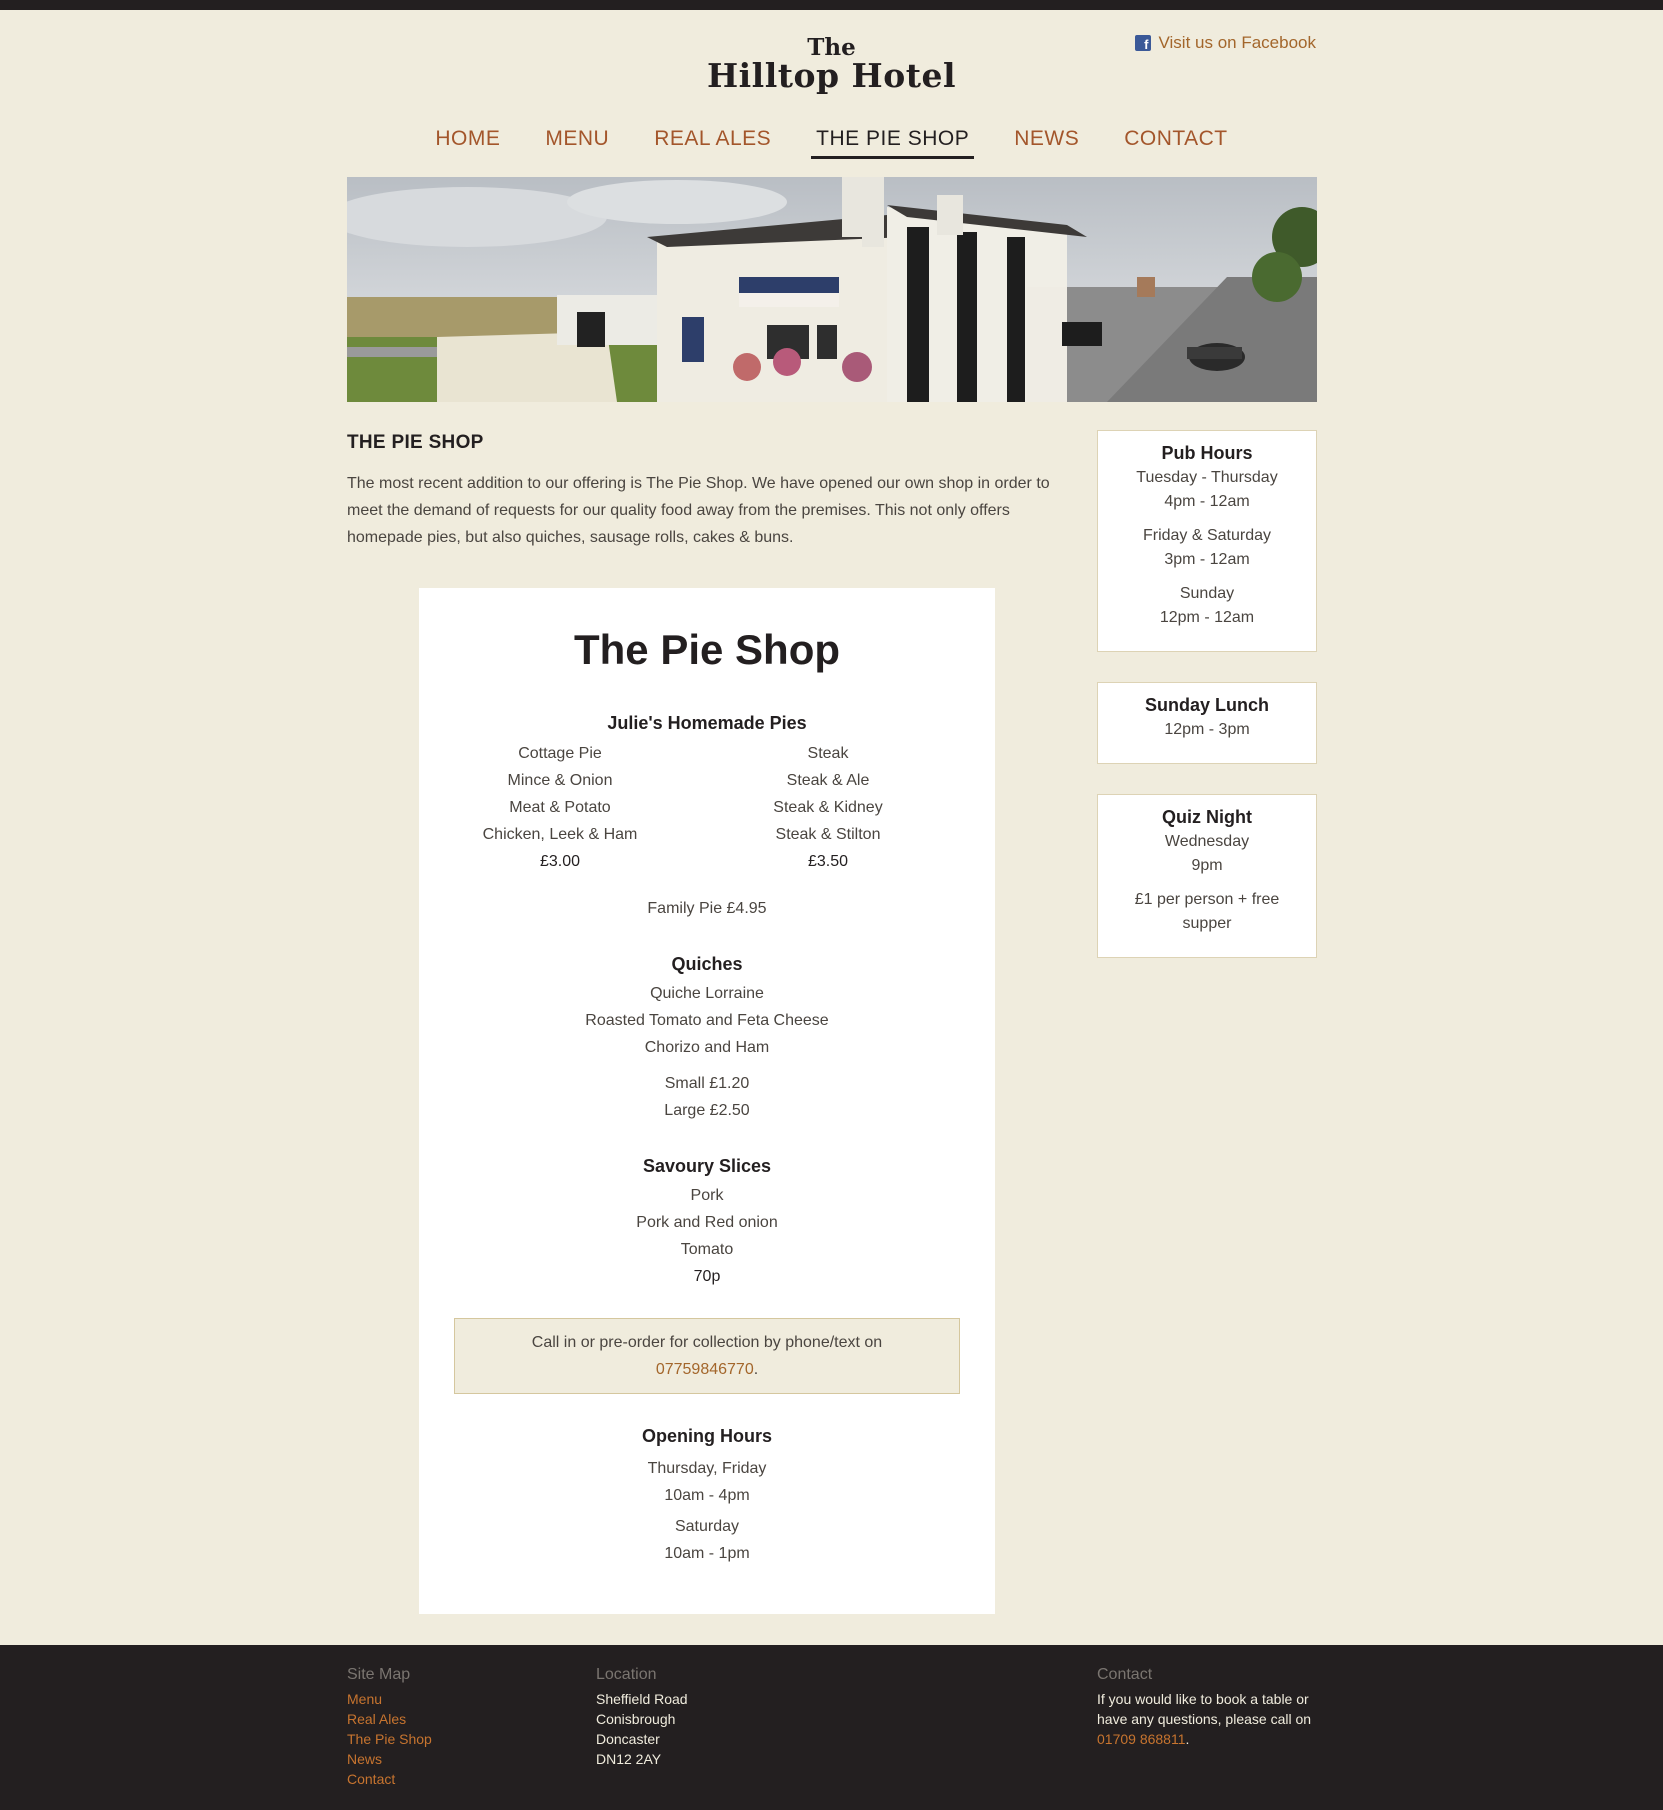  What do you see at coordinates (1207, 617) in the screenshot?
I see `pub-hours-time: 12pm - 12am` at bounding box center [1207, 617].